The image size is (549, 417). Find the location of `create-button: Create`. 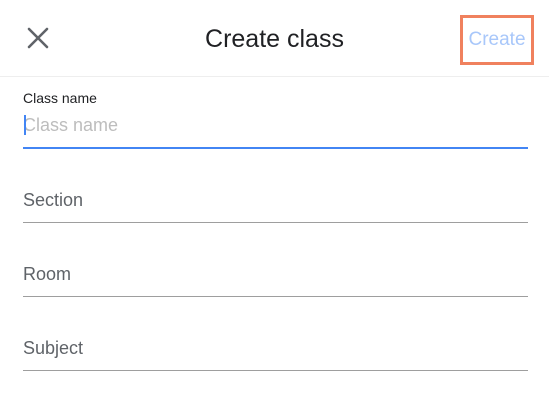

create-button: Create is located at coordinates (497, 40).